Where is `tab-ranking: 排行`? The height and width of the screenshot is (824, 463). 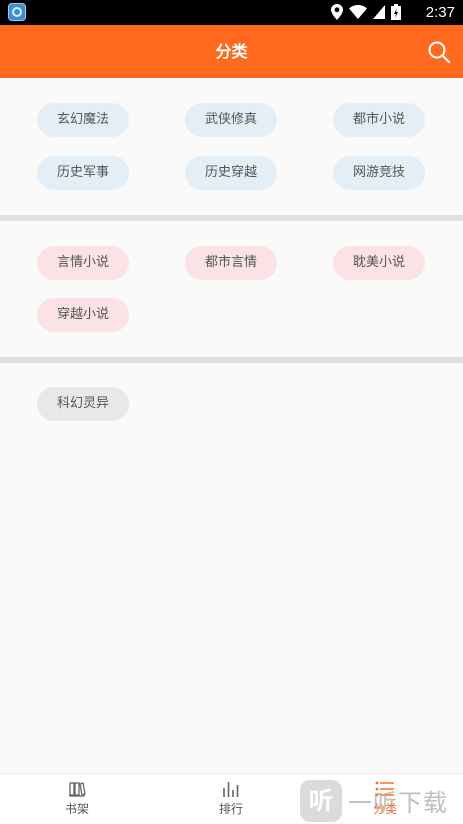
tab-ranking: 排行 is located at coordinates (231, 799).